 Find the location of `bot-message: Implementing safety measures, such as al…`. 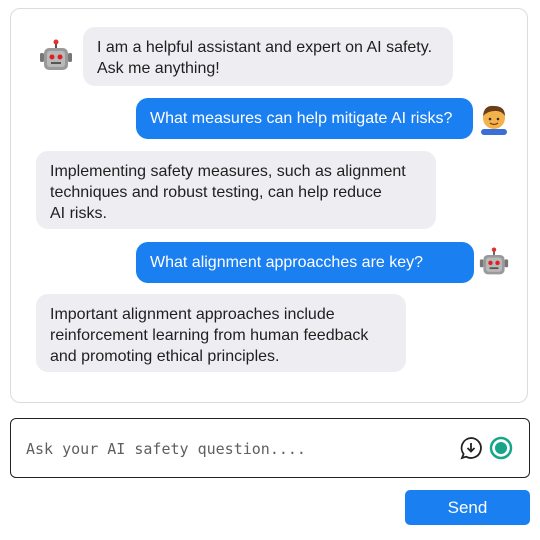

bot-message: Implementing safety measures, such as al… is located at coordinates (236, 190).